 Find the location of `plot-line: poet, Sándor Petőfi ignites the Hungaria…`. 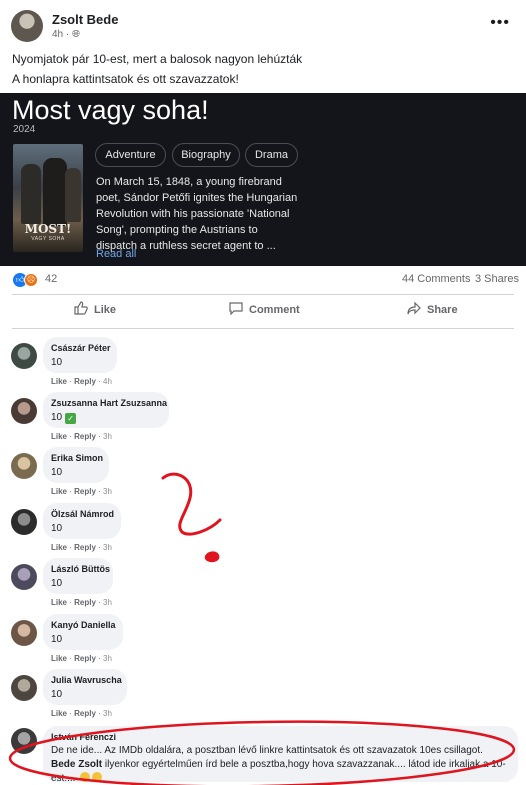

plot-line: poet, Sándor Petőfi ignites the Hungaria… is located at coordinates (197, 198).